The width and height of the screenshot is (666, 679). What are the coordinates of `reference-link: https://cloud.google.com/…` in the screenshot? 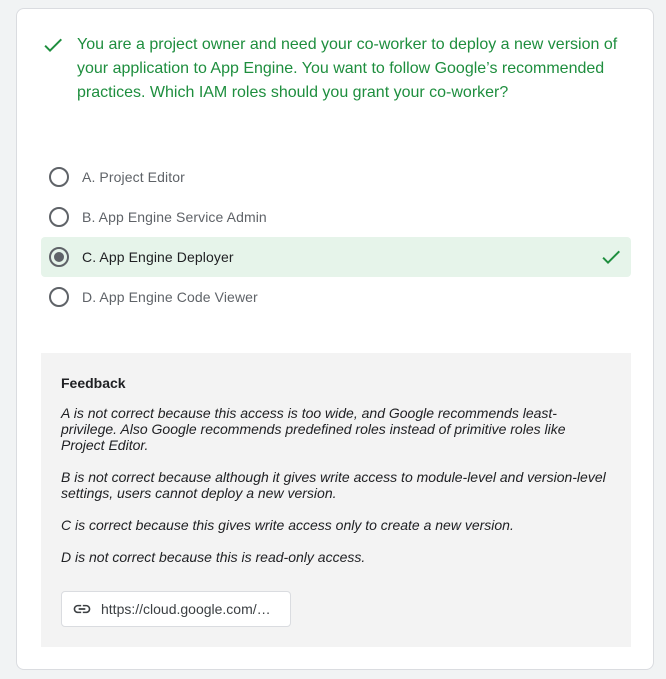 It's located at (176, 609).